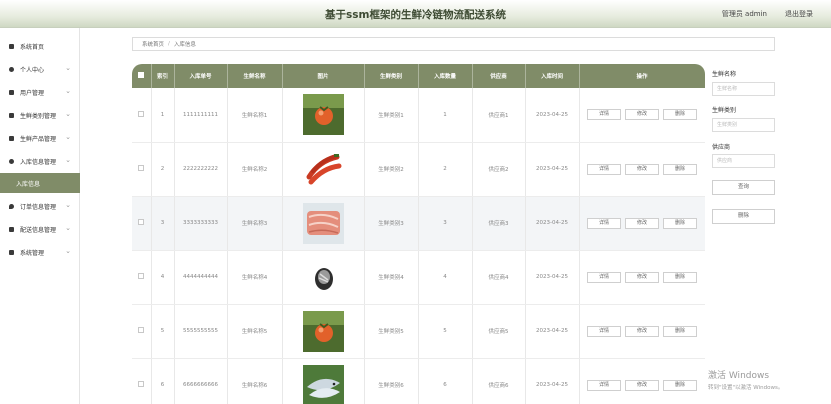 The image size is (831, 404). What do you see at coordinates (11, 46) in the screenshot?
I see `home-icon` at bounding box center [11, 46].